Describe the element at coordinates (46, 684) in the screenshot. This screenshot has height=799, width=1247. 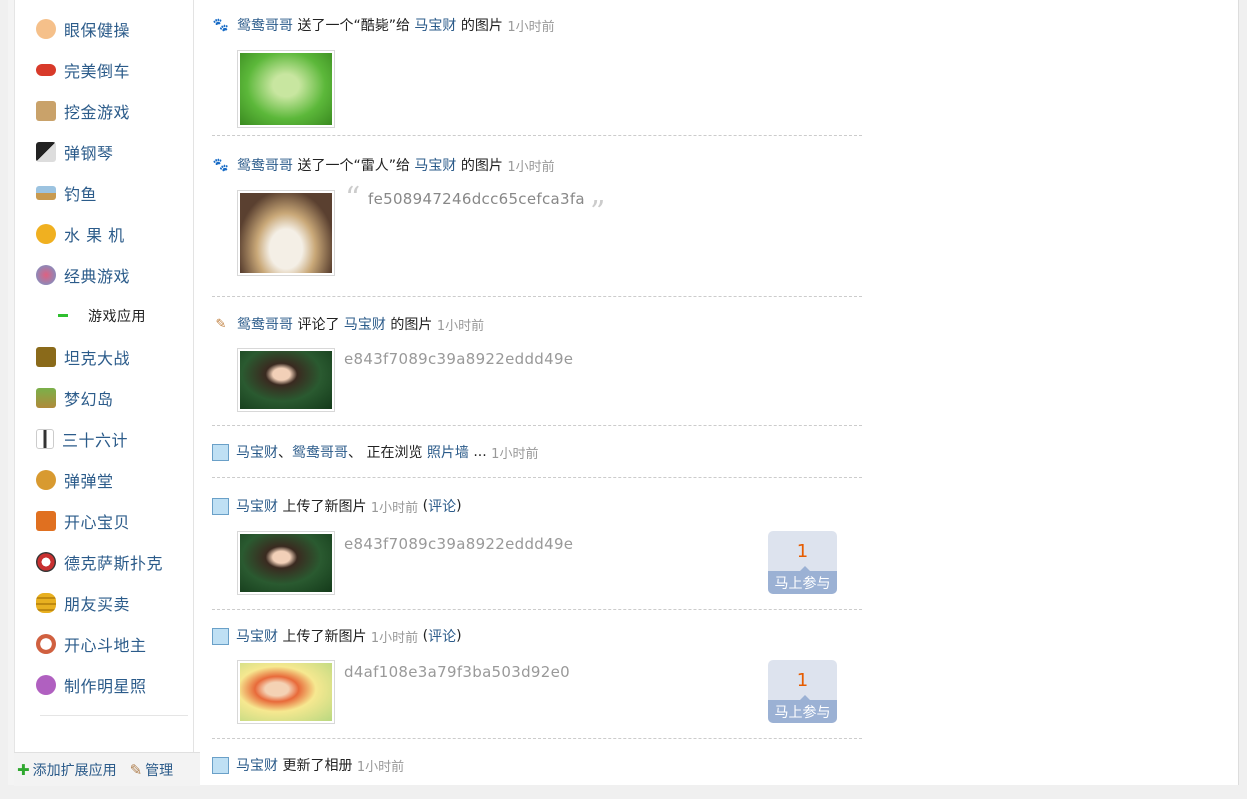
I see `star-photo-icon` at that location.